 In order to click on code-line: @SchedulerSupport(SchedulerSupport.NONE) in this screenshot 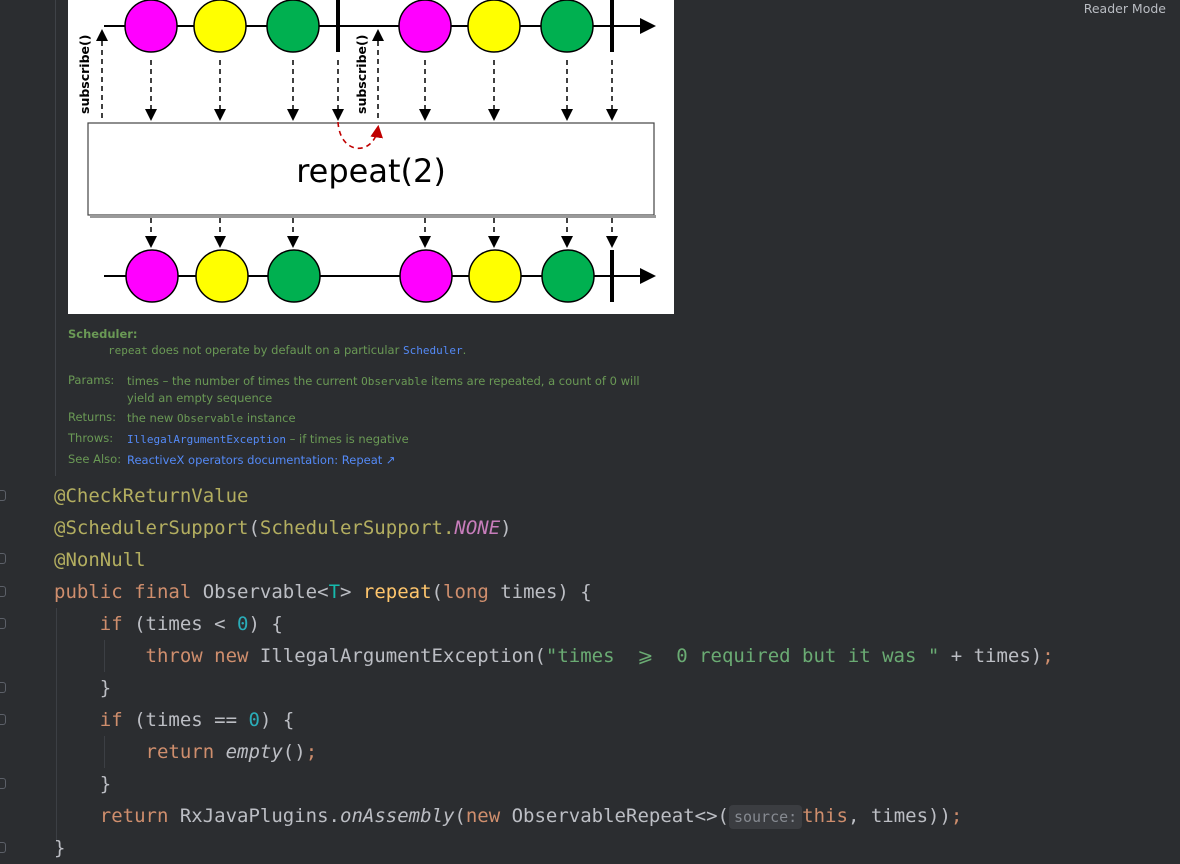, I will do `click(283, 528)`.